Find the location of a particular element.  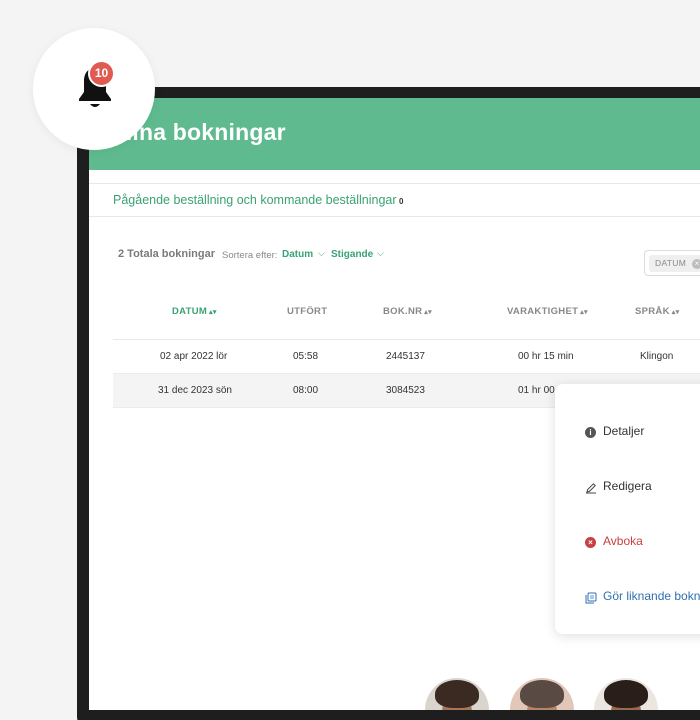

column-header-language: SPRÅK ▴▾ is located at coordinates (657, 311).